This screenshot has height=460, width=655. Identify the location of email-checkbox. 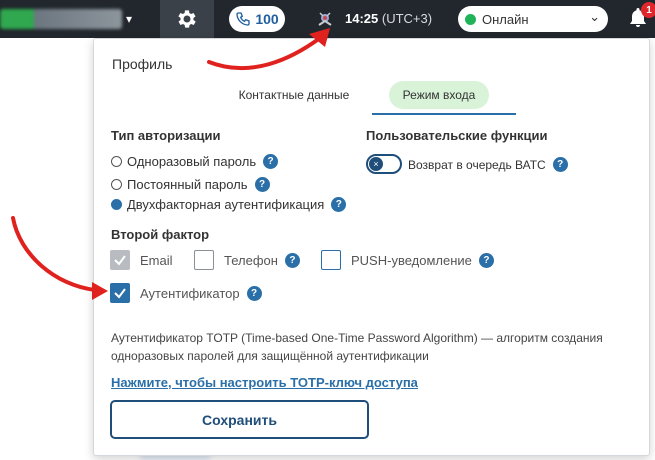
(120, 260).